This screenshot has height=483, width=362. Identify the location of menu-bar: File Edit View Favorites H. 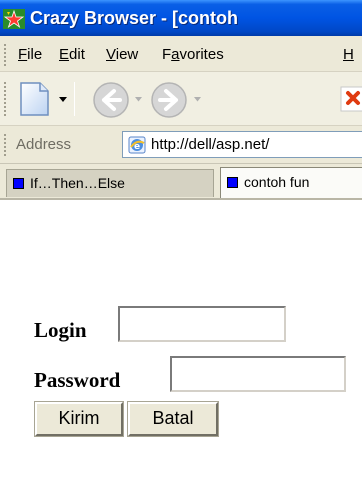
(181, 54).